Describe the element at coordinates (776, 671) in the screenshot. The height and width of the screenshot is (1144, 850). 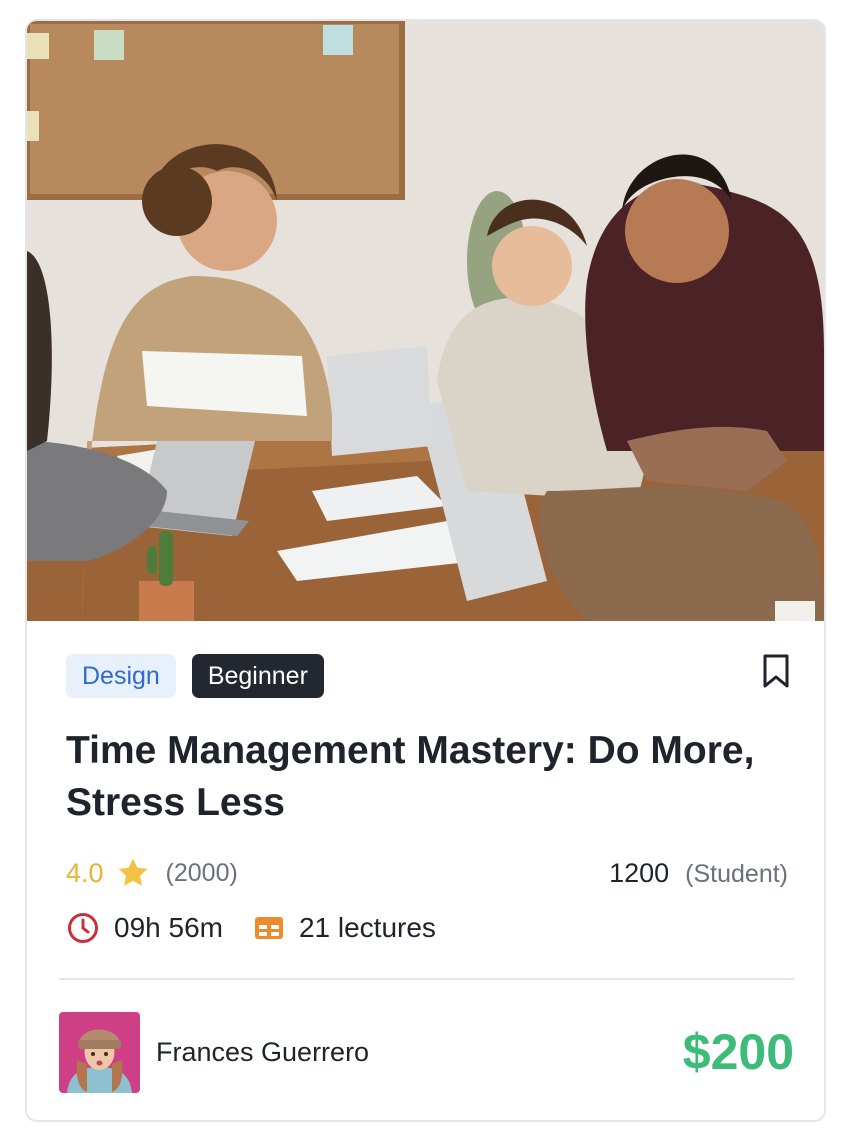
I see `bookmark-icon` at that location.